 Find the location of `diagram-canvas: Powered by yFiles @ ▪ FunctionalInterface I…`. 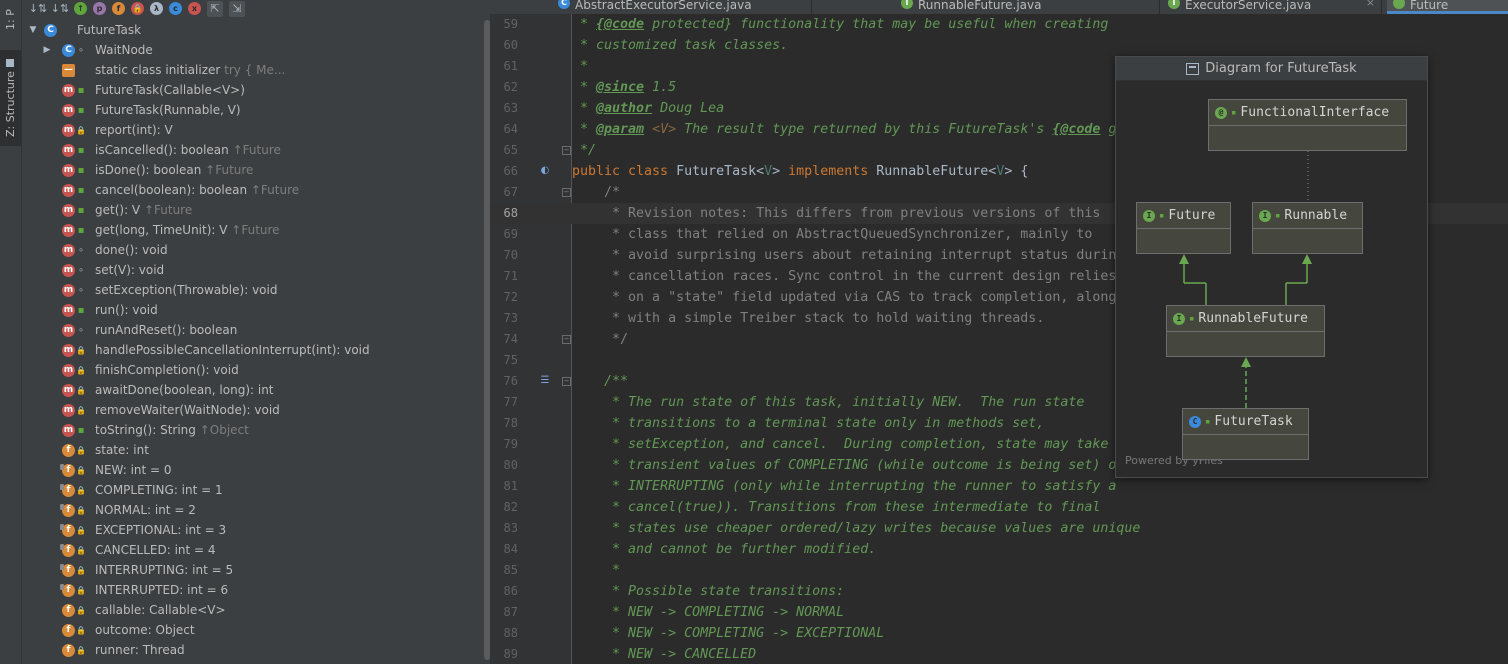

diagram-canvas: Powered by yFiles @ ▪ FunctionalInterface I… is located at coordinates (1271, 279).